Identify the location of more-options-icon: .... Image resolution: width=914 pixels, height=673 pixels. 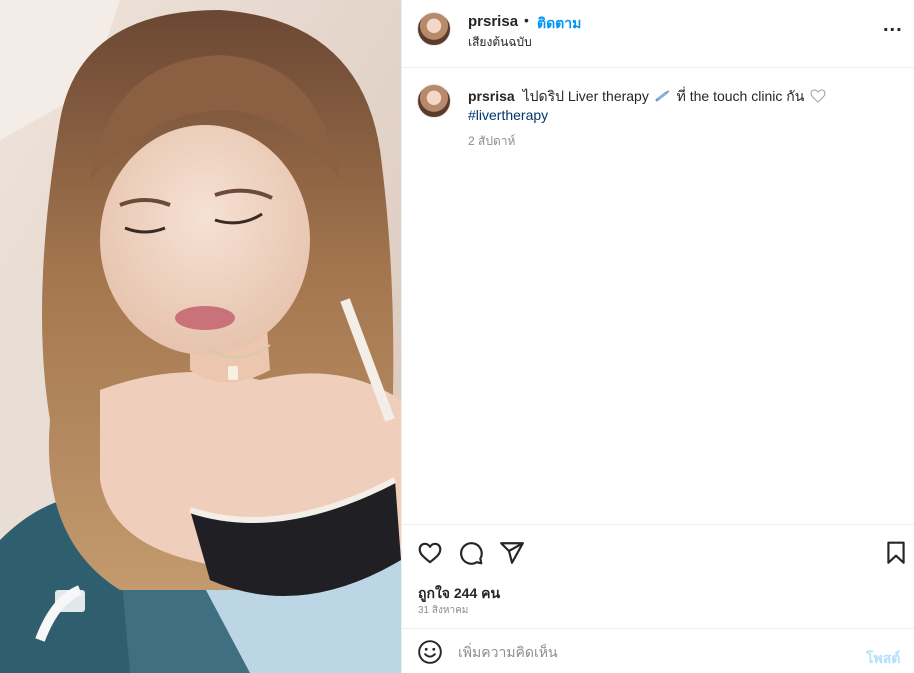
(893, 25).